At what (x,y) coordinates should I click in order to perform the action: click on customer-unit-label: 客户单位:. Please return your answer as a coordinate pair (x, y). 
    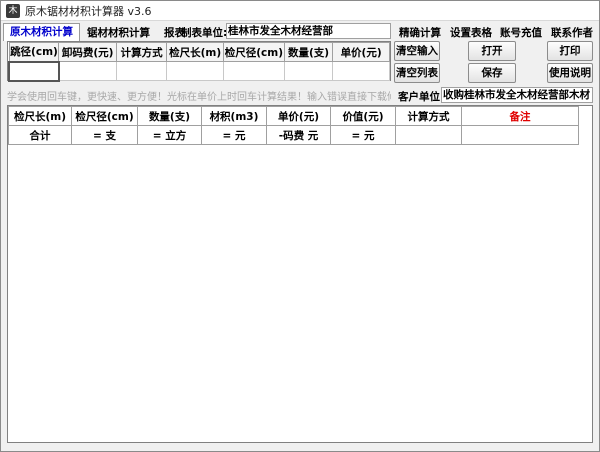
    Looking at the image, I should click on (421, 97).